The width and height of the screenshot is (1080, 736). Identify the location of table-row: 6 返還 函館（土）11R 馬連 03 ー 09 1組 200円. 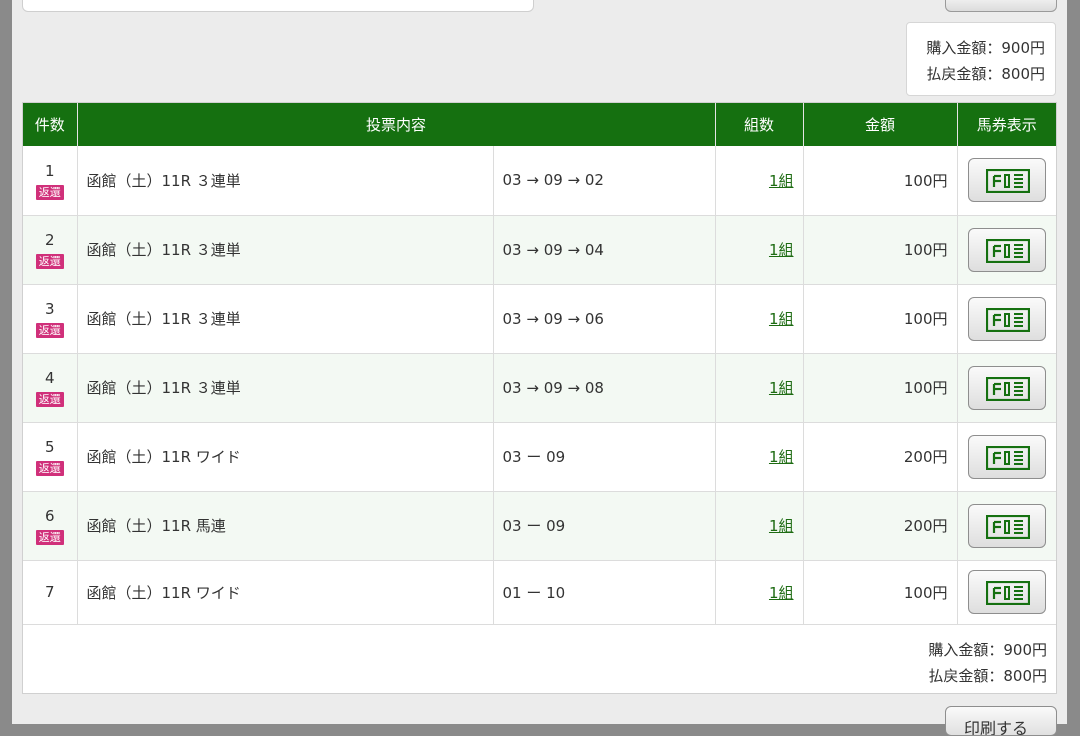
(540, 526).